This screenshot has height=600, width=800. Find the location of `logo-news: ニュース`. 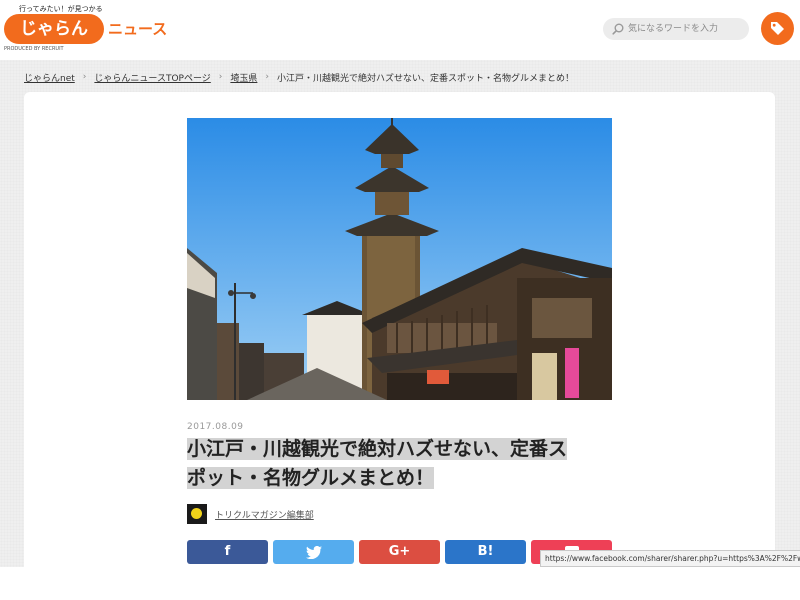

logo-news: ニュース is located at coordinates (138, 29).